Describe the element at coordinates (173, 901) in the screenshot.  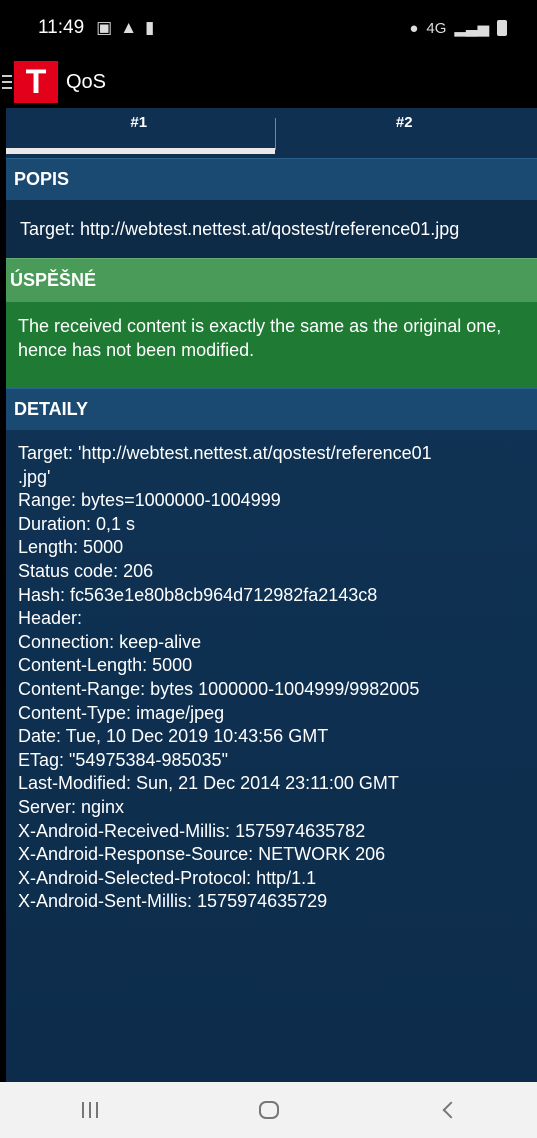
I see `detail-line: X-Android-Sent-Millis: 1575974635729` at that location.